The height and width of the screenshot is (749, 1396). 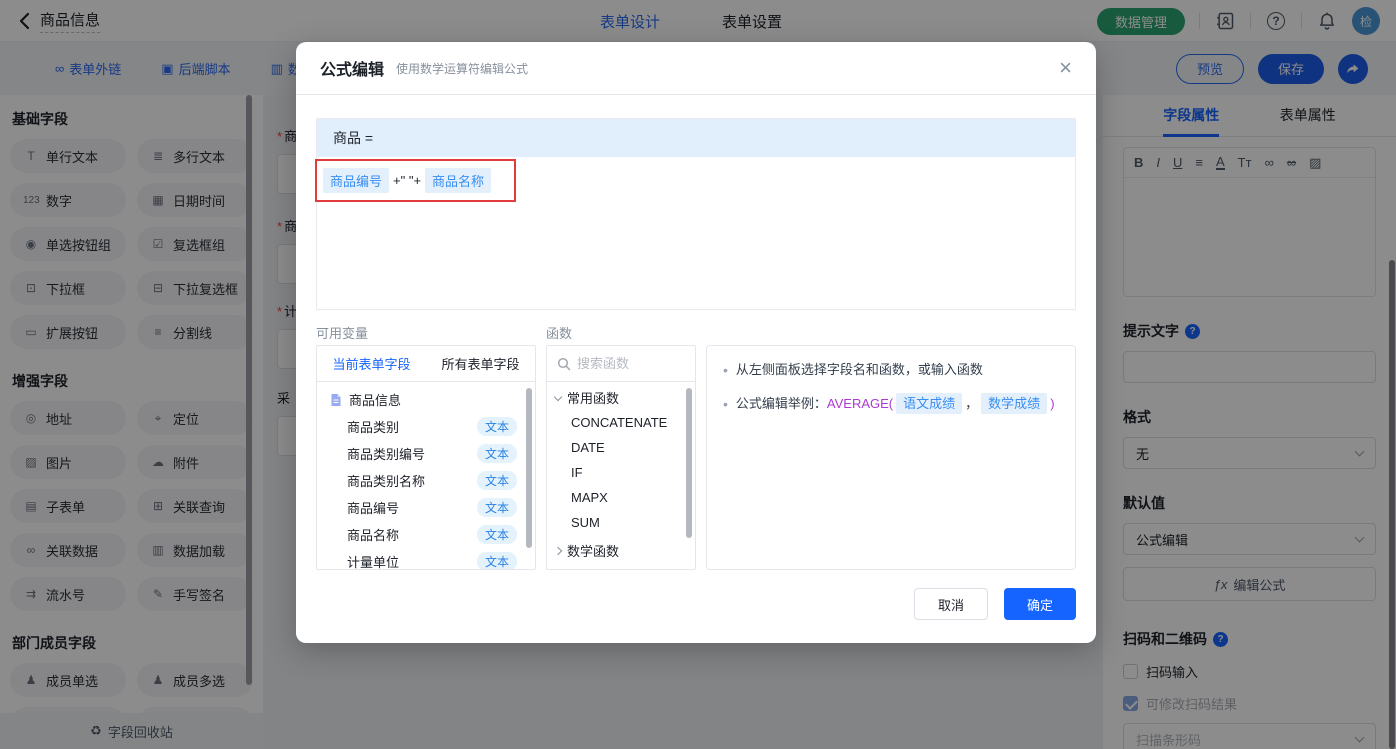 I want to click on example-field-chip: 数学成绩, so click(x=1014, y=403).